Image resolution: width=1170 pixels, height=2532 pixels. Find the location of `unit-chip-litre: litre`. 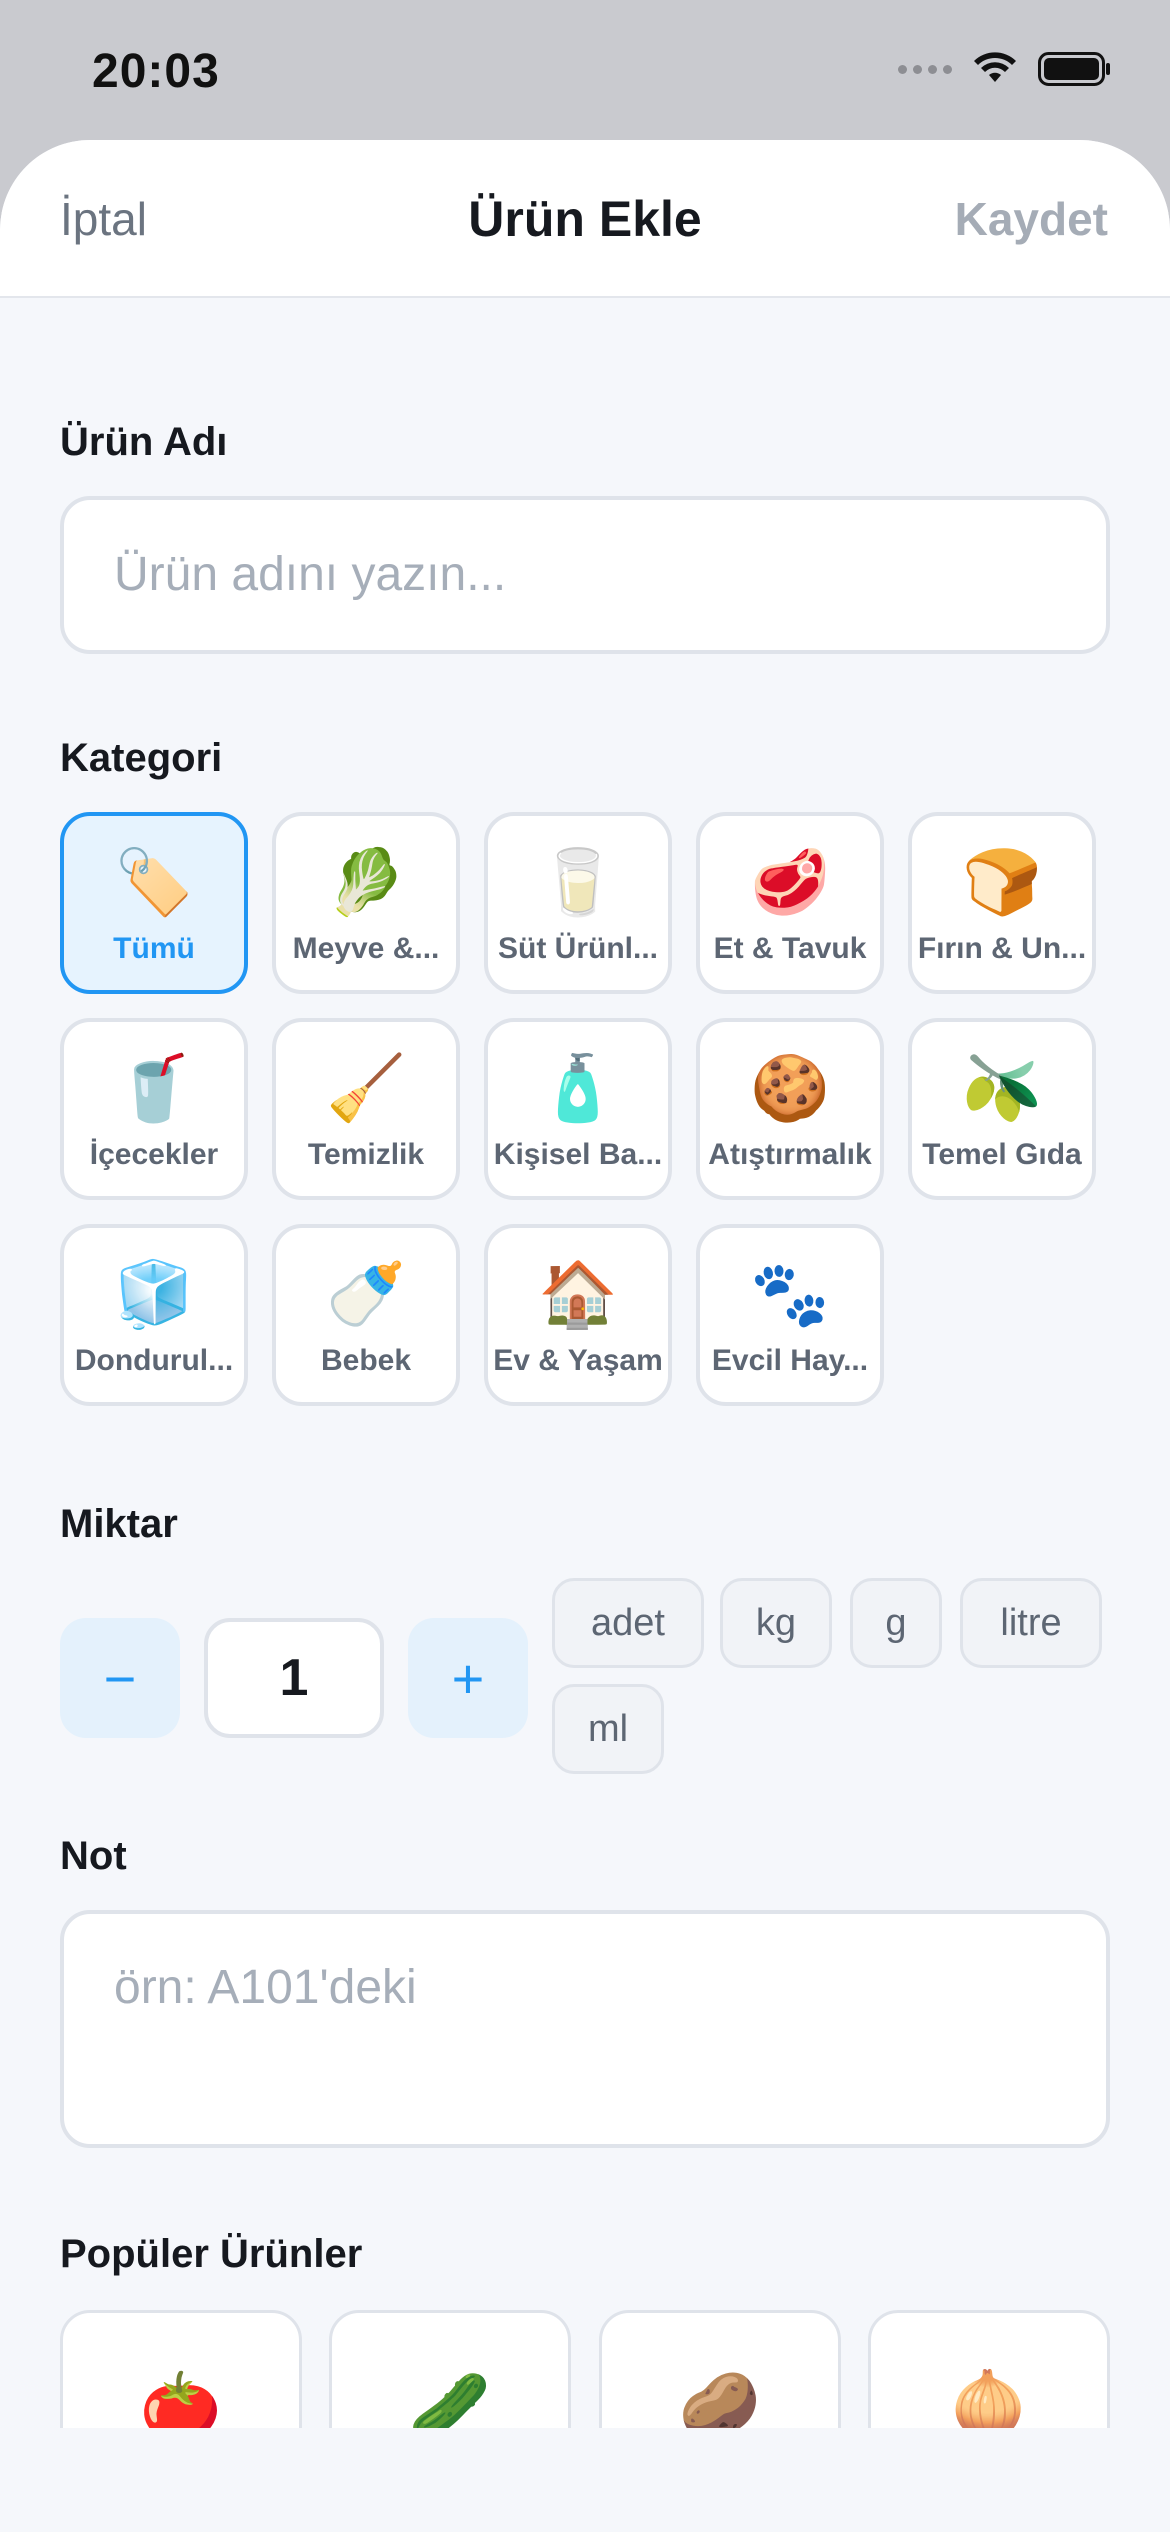

unit-chip-litre: litre is located at coordinates (1031, 1623).